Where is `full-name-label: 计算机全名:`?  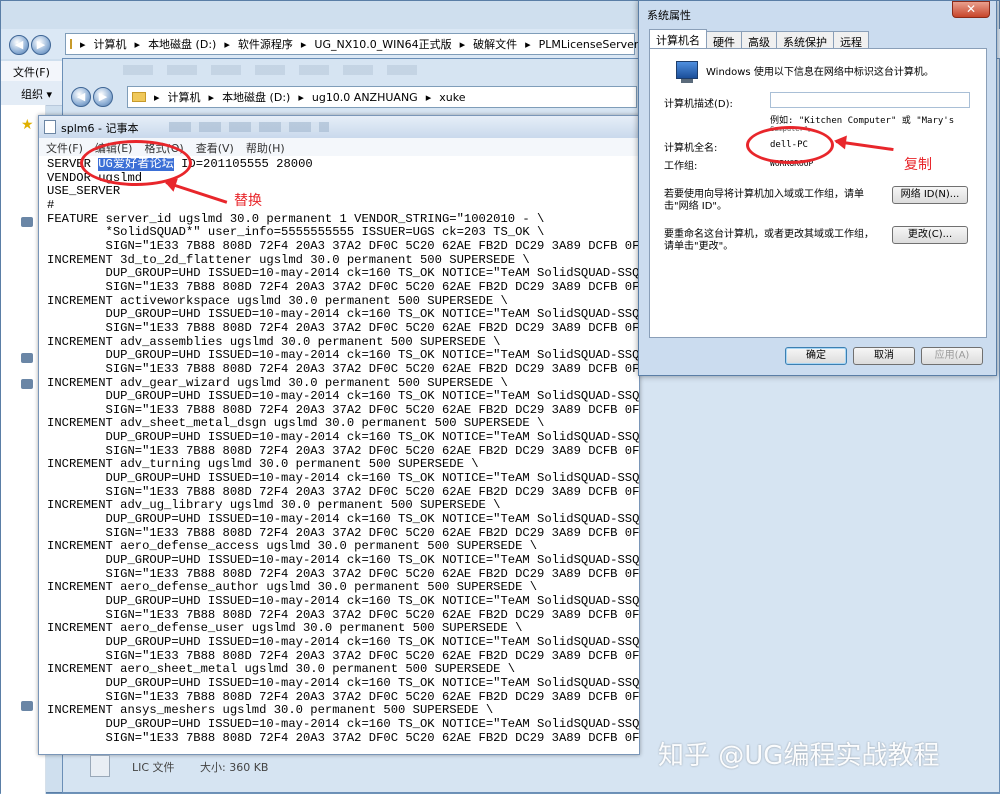 full-name-label: 计算机全名: is located at coordinates (691, 148).